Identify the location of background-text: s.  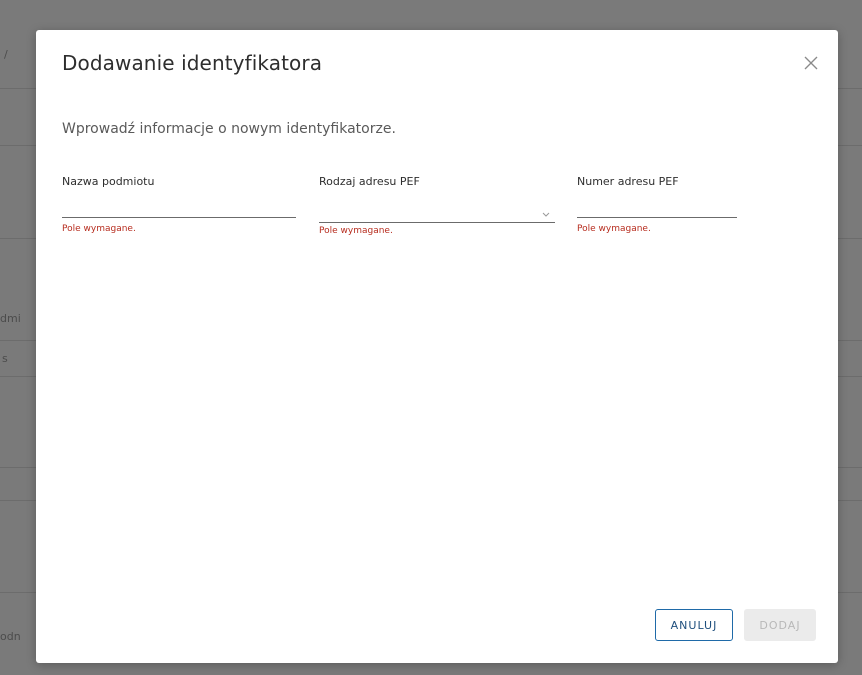
(5, 358).